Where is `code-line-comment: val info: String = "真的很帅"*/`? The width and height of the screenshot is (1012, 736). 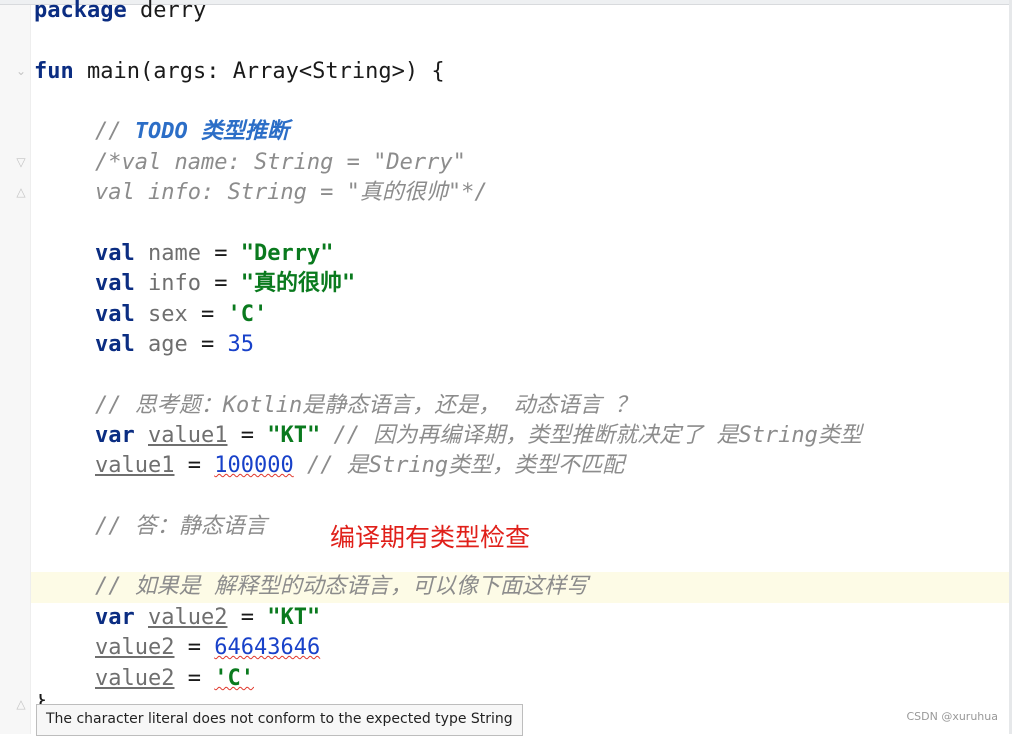 code-line-comment: val info: String = "真的很帅"*/ is located at coordinates (261, 193).